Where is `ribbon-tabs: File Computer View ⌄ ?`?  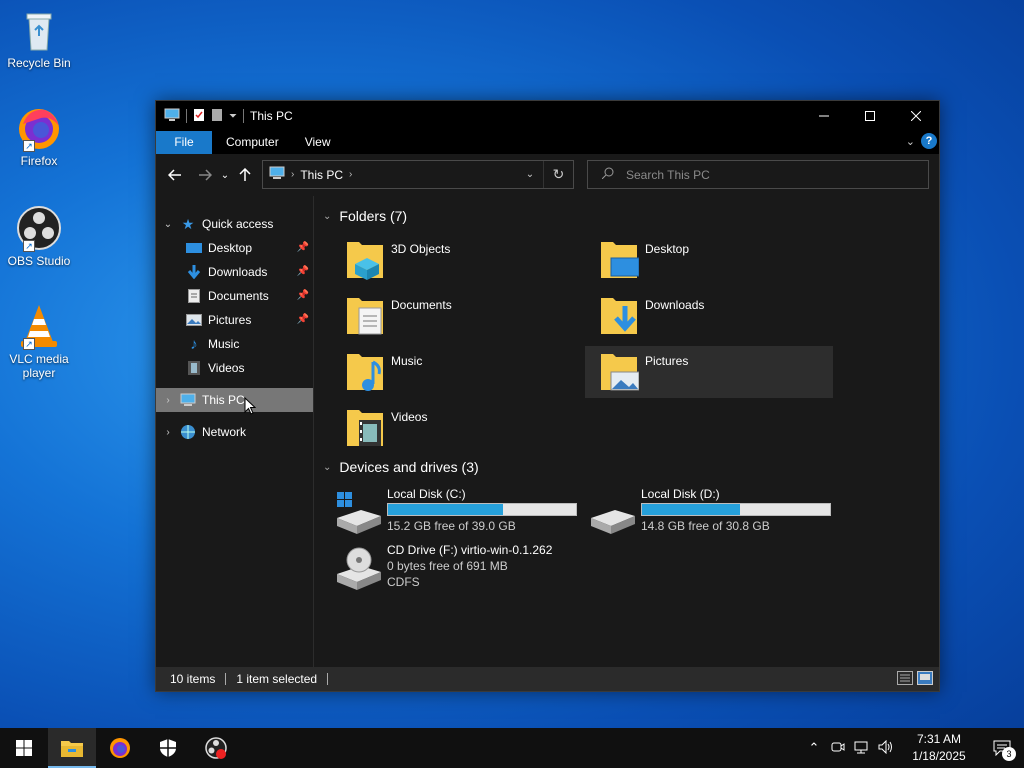
ribbon-tabs: File Computer View ⌄ ? is located at coordinates (547, 142).